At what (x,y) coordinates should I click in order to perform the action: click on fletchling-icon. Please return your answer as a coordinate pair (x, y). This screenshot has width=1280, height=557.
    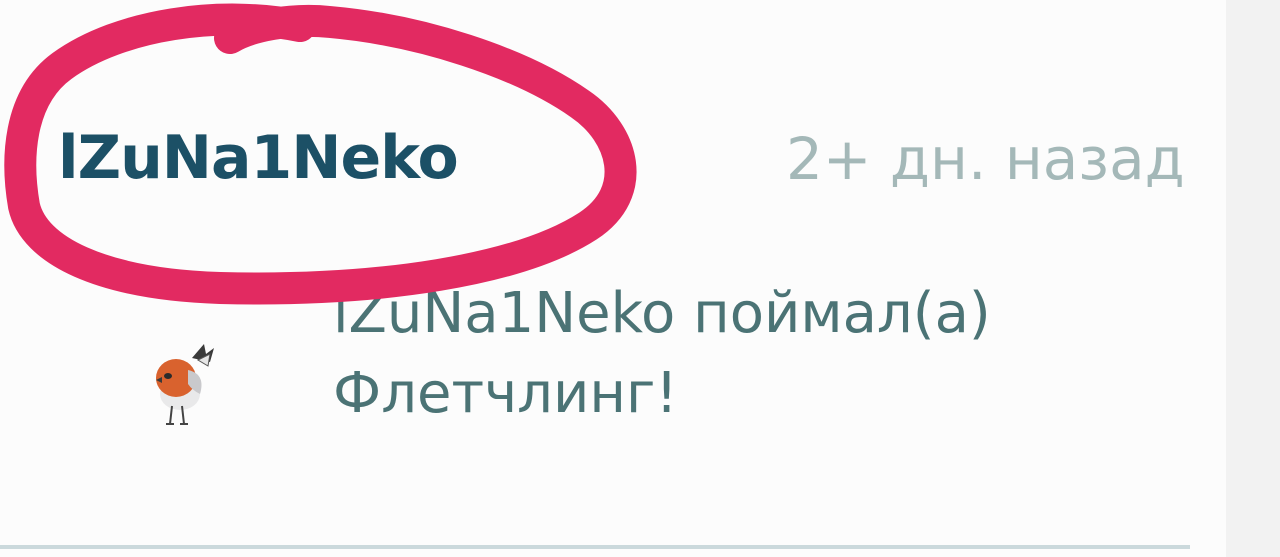
    Looking at the image, I should click on (185, 384).